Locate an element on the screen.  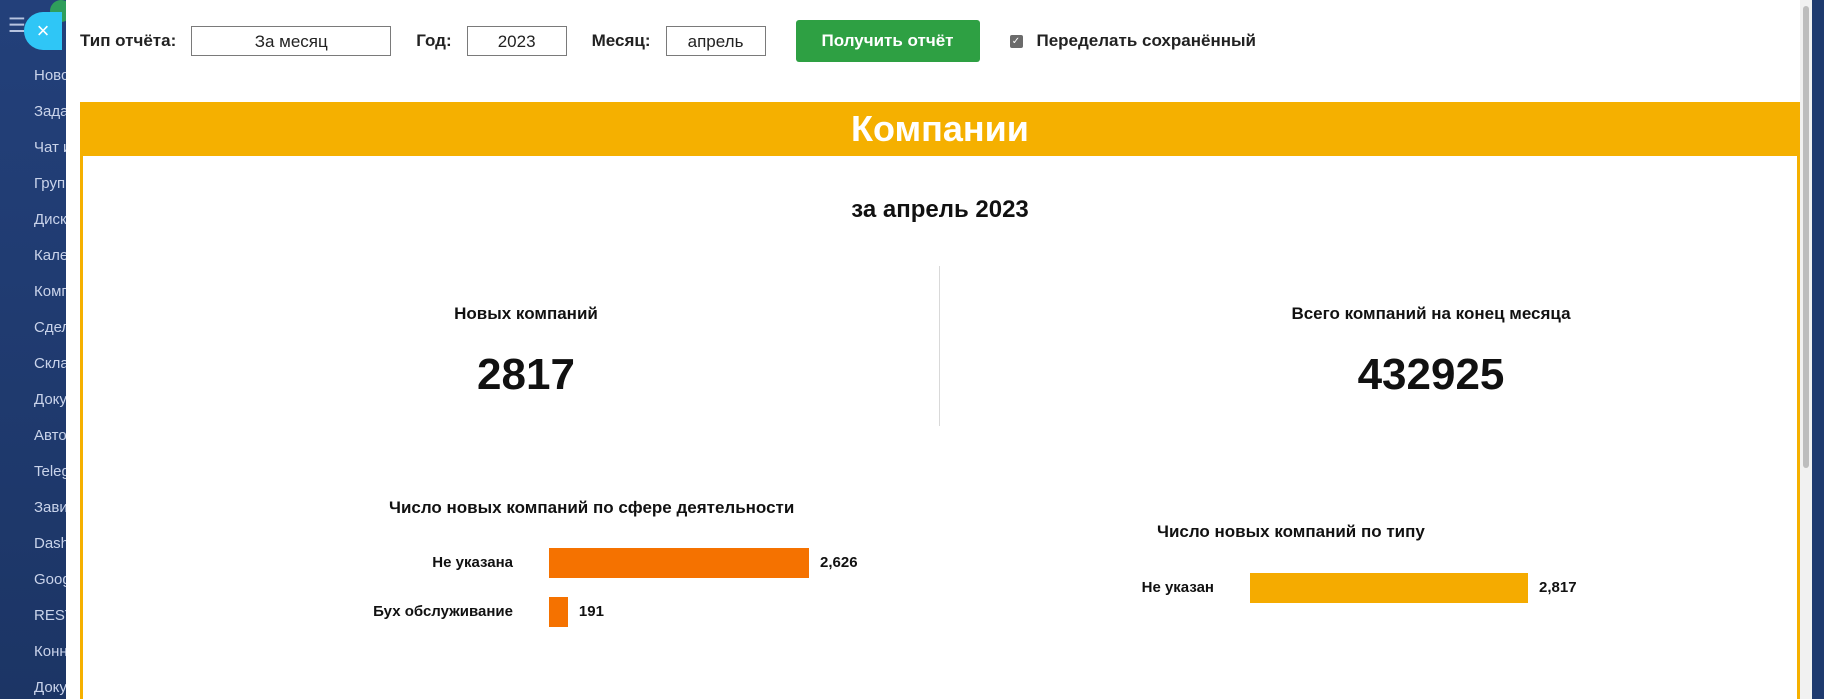
month-select: апрель is located at coordinates (715, 41).